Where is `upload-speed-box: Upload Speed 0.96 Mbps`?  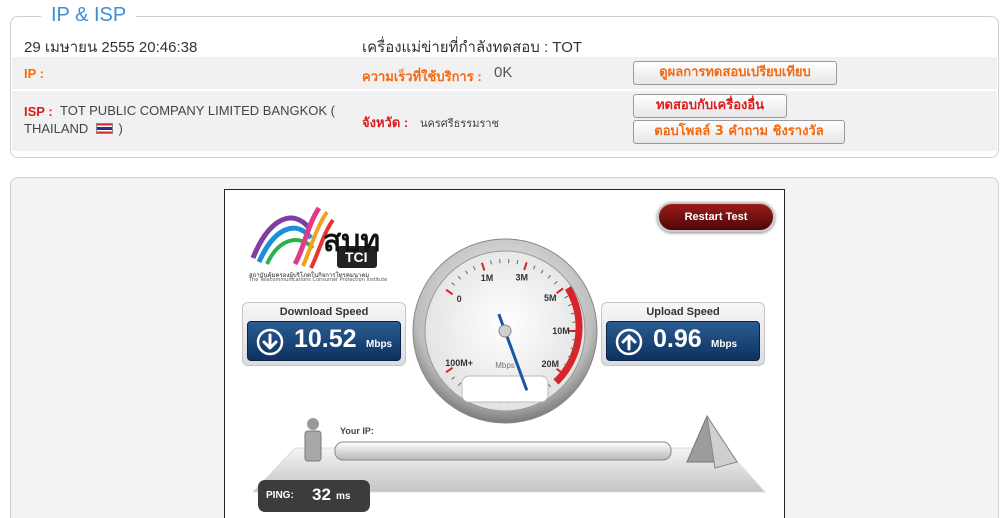
upload-speed-box: Upload Speed 0.96 Mbps is located at coordinates (683, 334).